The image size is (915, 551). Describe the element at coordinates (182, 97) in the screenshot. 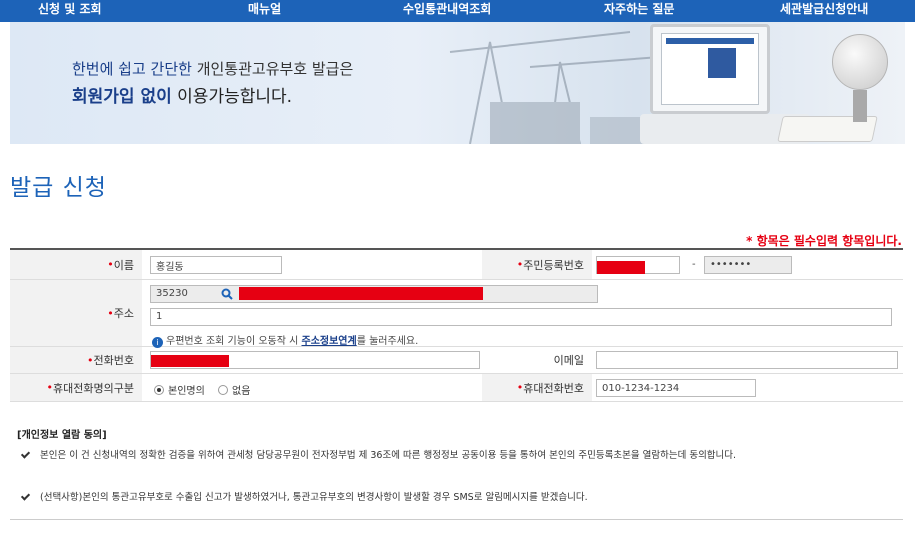

I see `banner-line-2: 회원가입 없이 이용가능합니다.` at that location.